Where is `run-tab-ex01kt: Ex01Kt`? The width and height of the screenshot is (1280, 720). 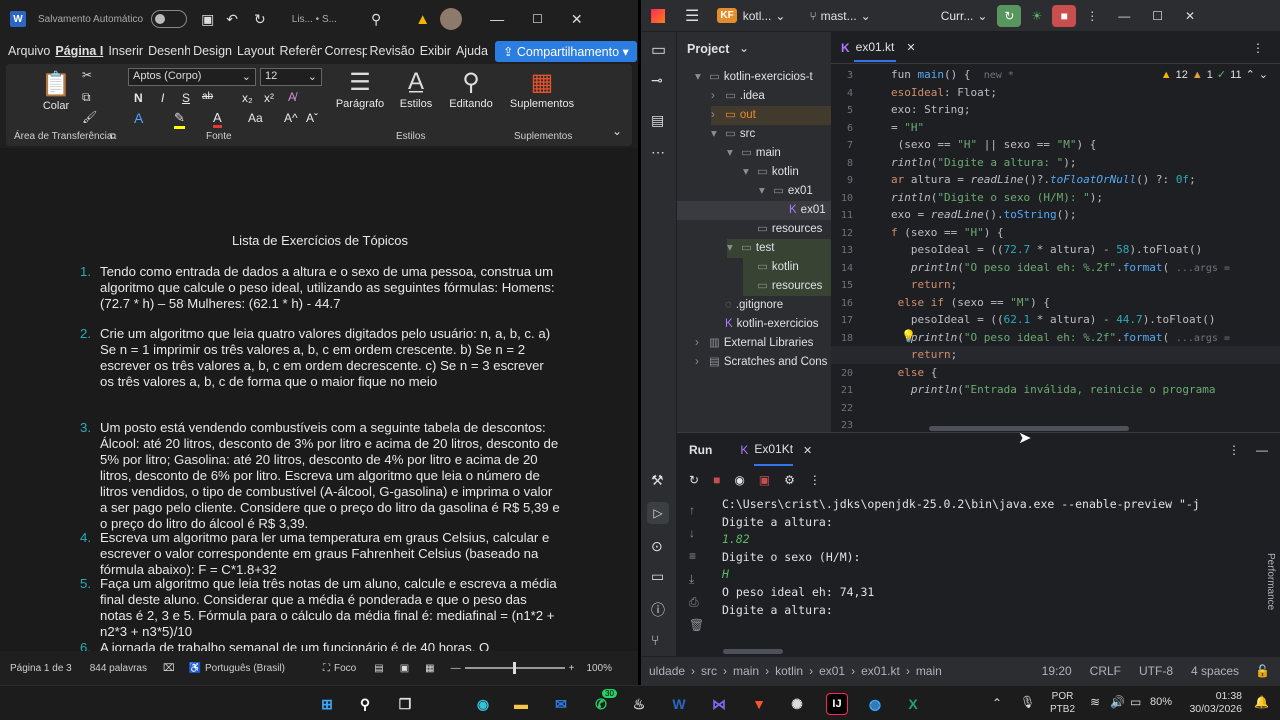
run-tab-ex01kt: Ex01Kt is located at coordinates (774, 450).